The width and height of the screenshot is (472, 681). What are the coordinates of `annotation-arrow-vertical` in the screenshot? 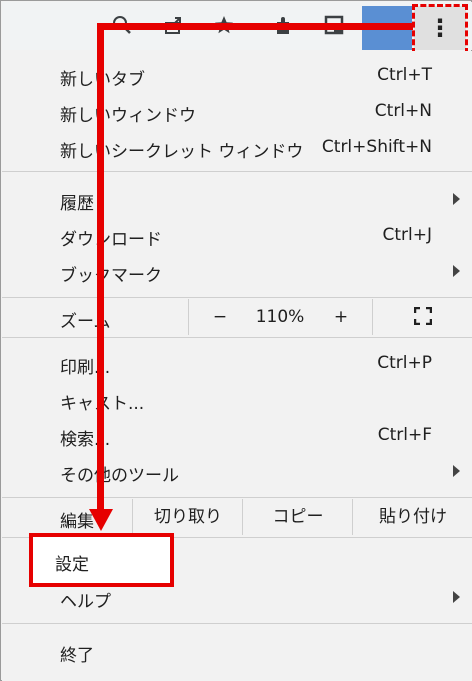 It's located at (100, 272).